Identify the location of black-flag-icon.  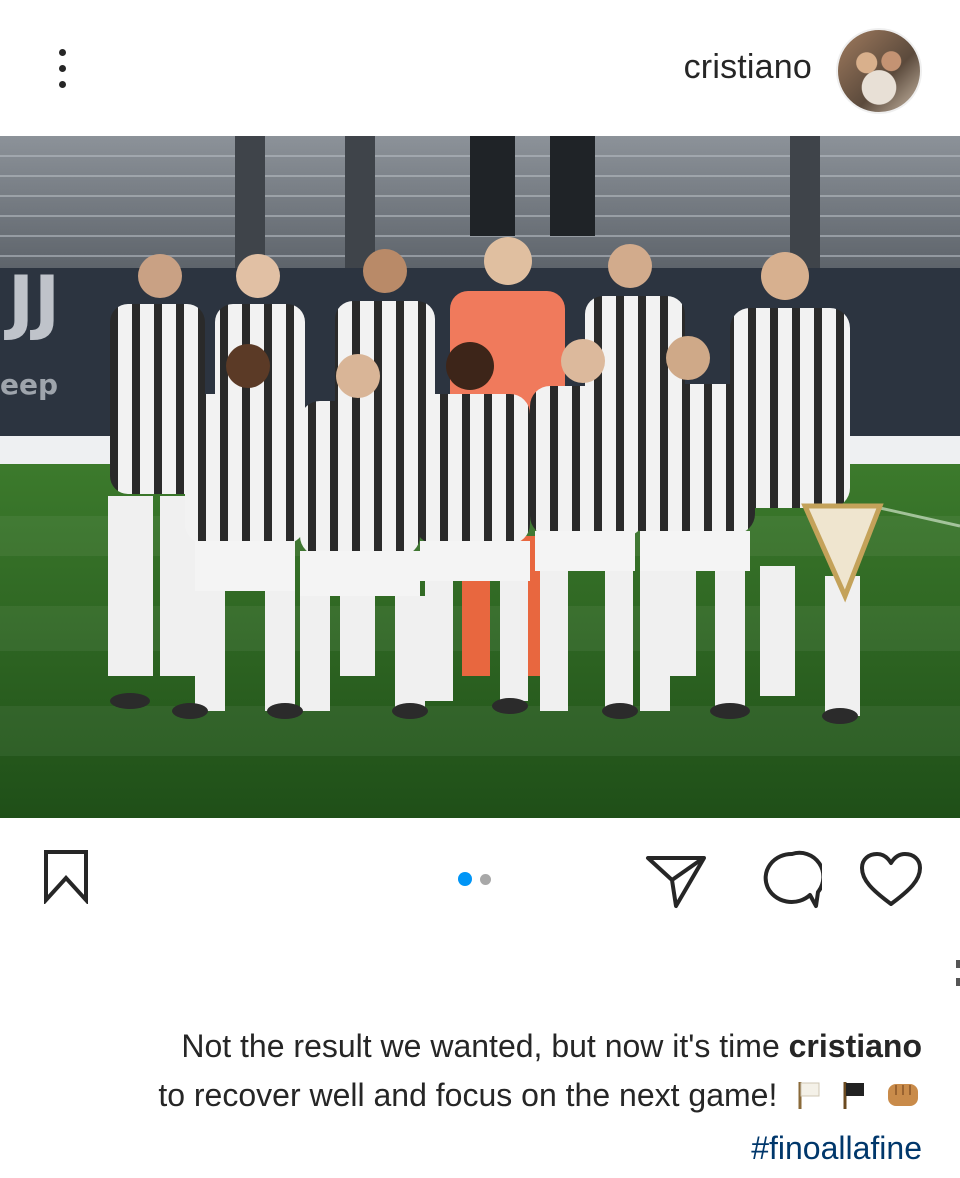
(854, 1099).